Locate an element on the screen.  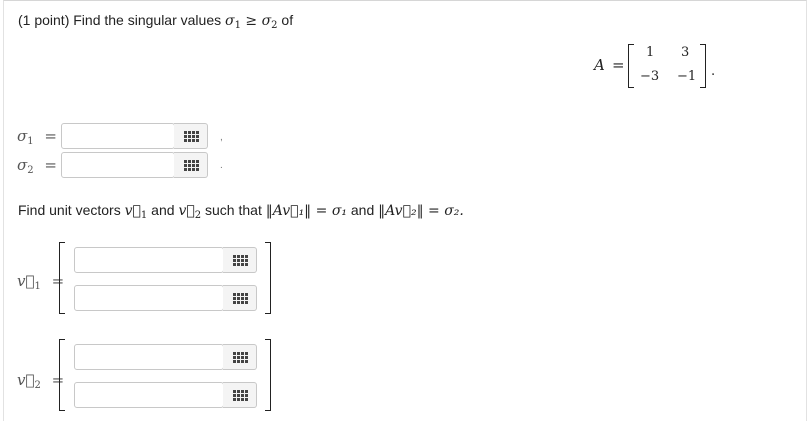
sigma2-calc-button is located at coordinates (191, 165).